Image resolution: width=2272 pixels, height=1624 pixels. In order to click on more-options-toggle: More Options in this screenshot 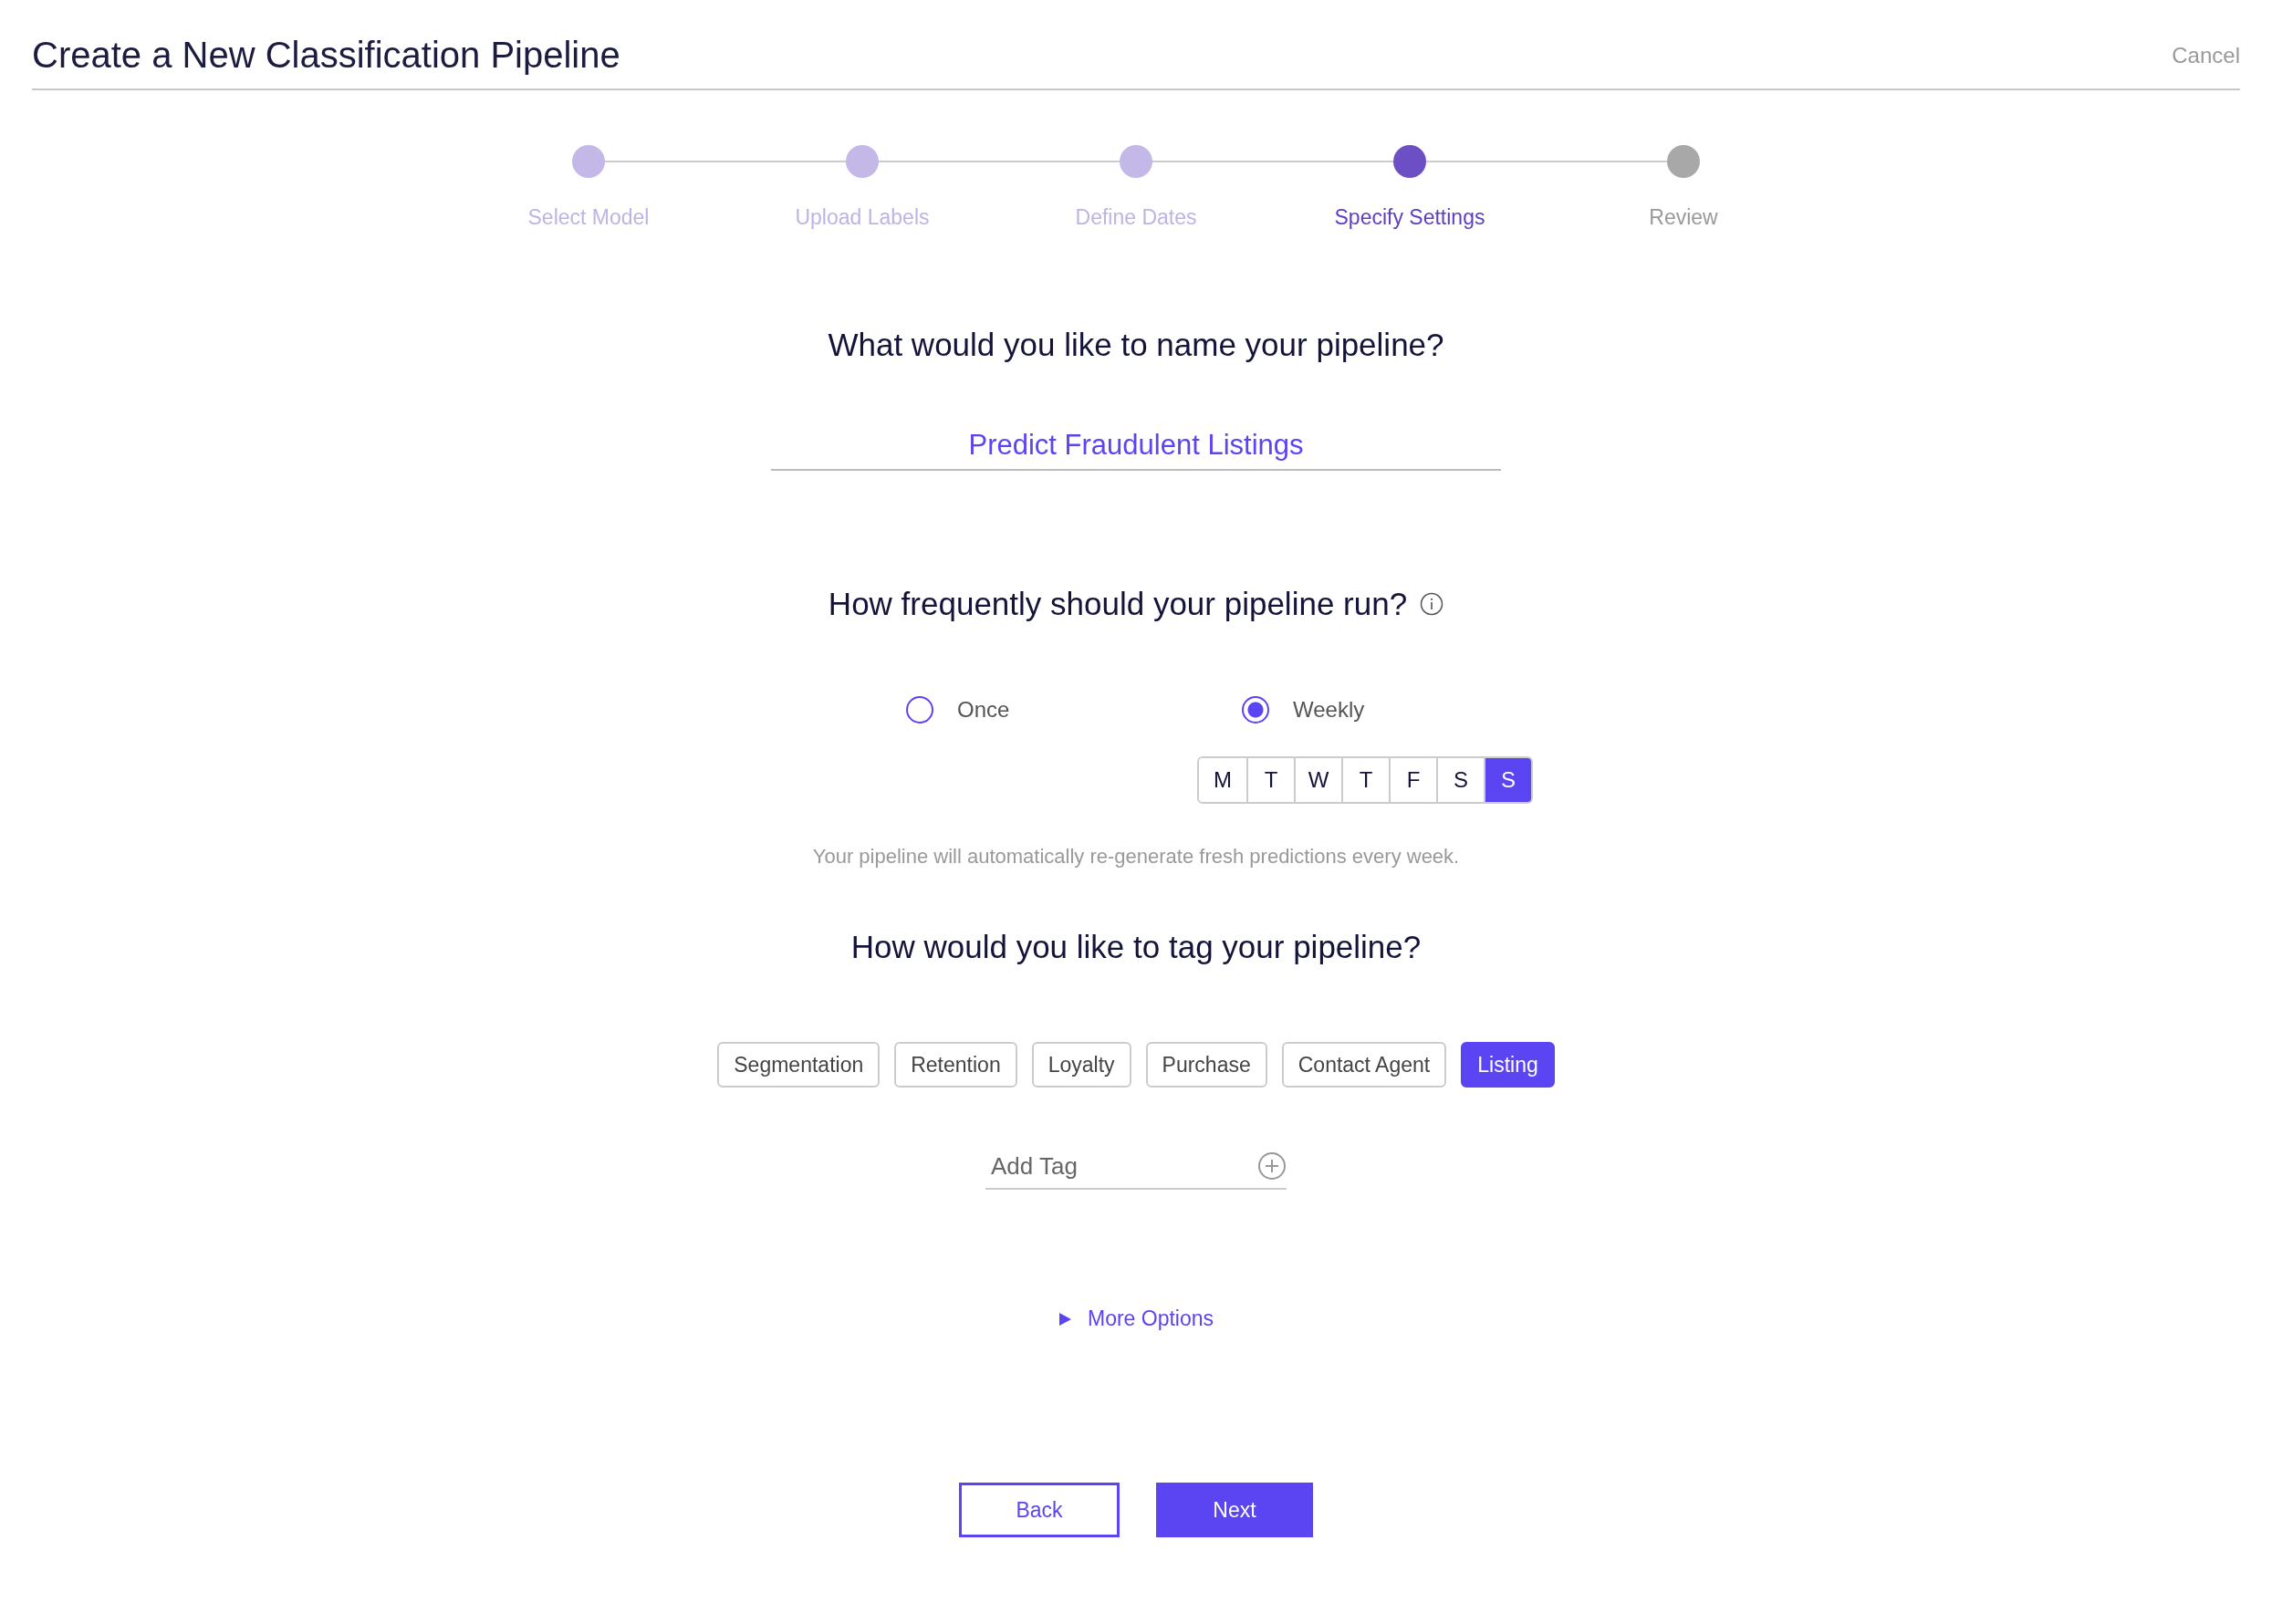, I will do `click(1136, 1318)`.